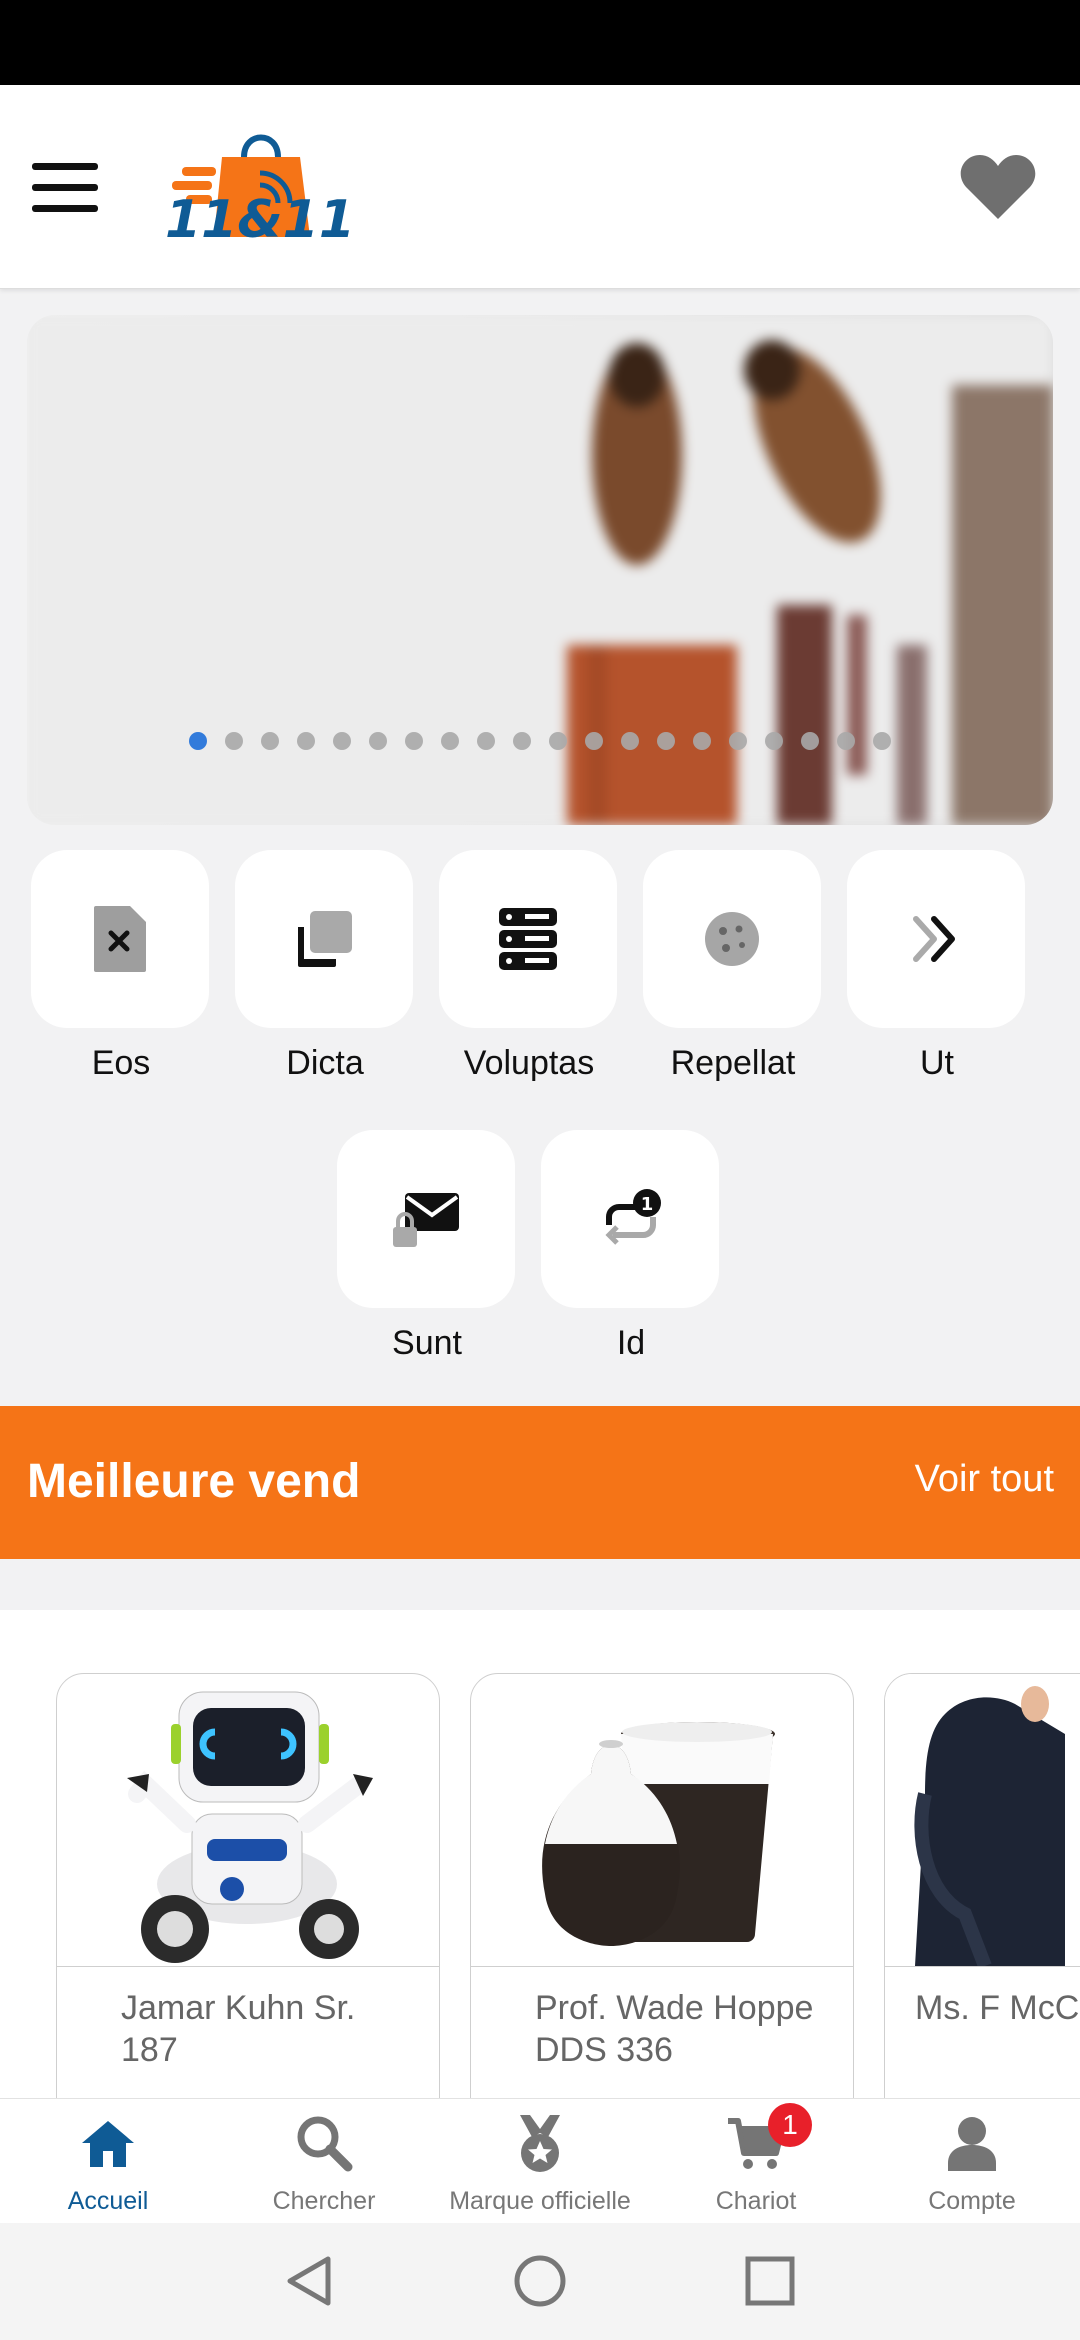 This screenshot has width=1080, height=2340. I want to click on system-navigation-bar, so click(540, 2281).